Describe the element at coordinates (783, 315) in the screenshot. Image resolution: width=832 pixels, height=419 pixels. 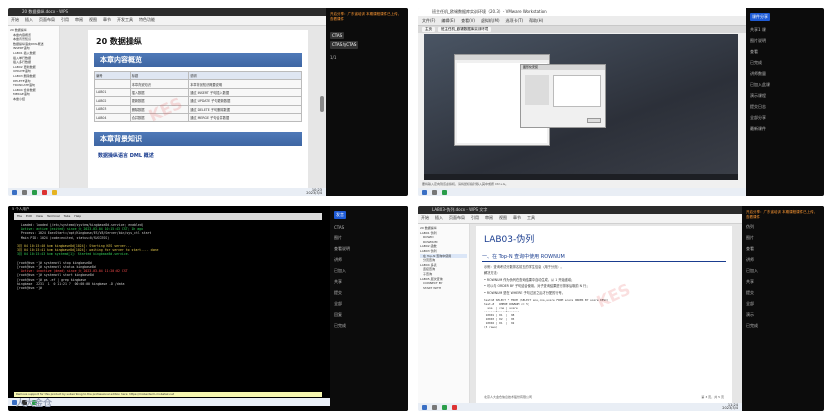
I see `side-panel-item: 演示` at that location.